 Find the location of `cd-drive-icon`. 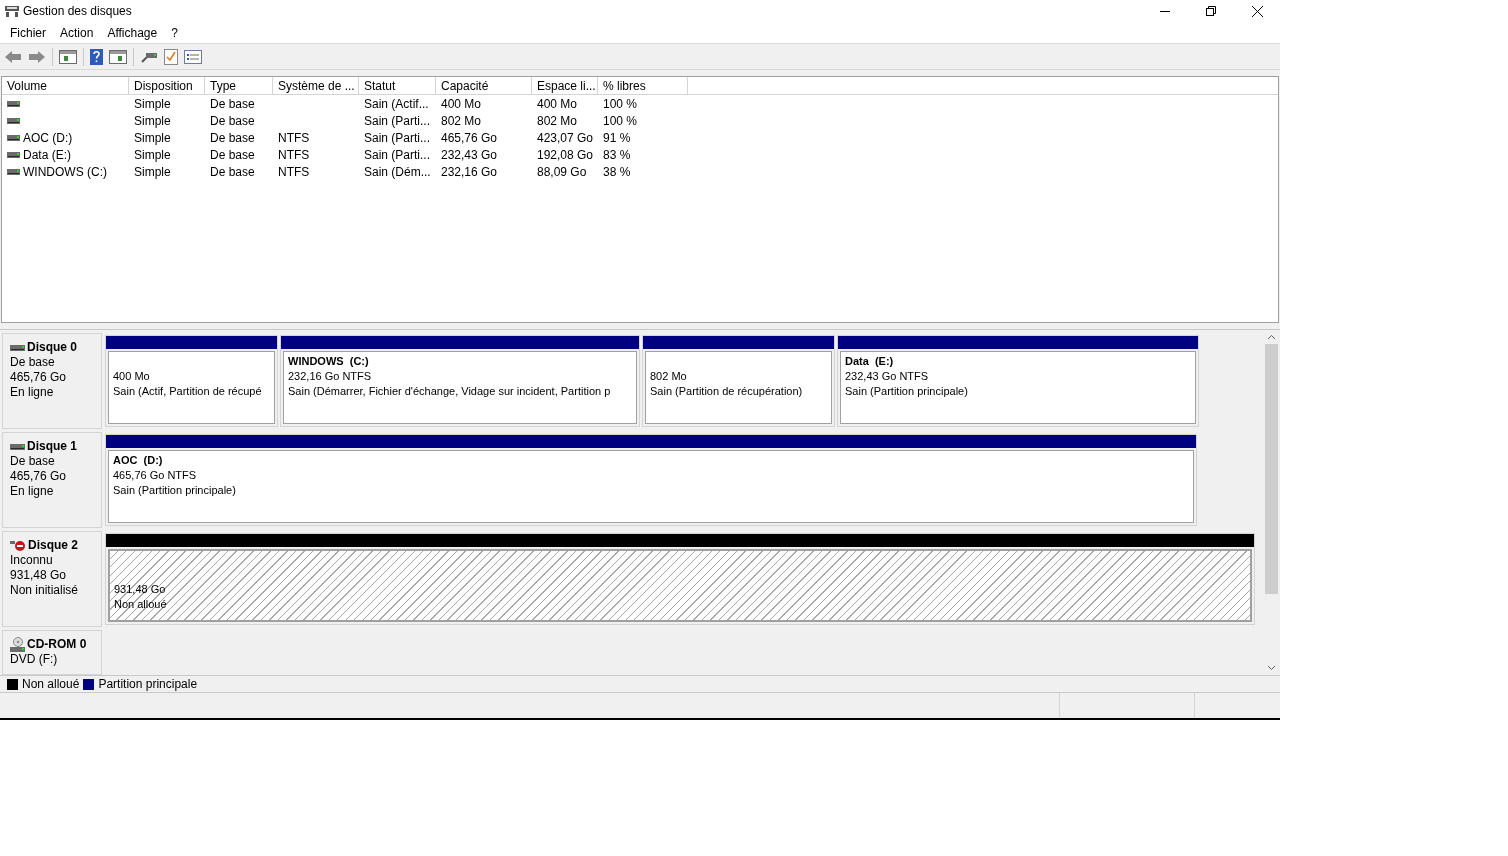

cd-drive-icon is located at coordinates (17, 644).